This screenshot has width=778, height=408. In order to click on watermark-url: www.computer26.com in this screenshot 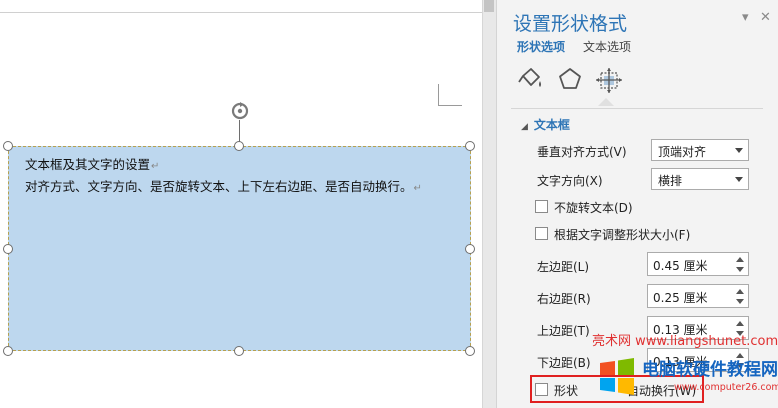, I will do `click(726, 387)`.